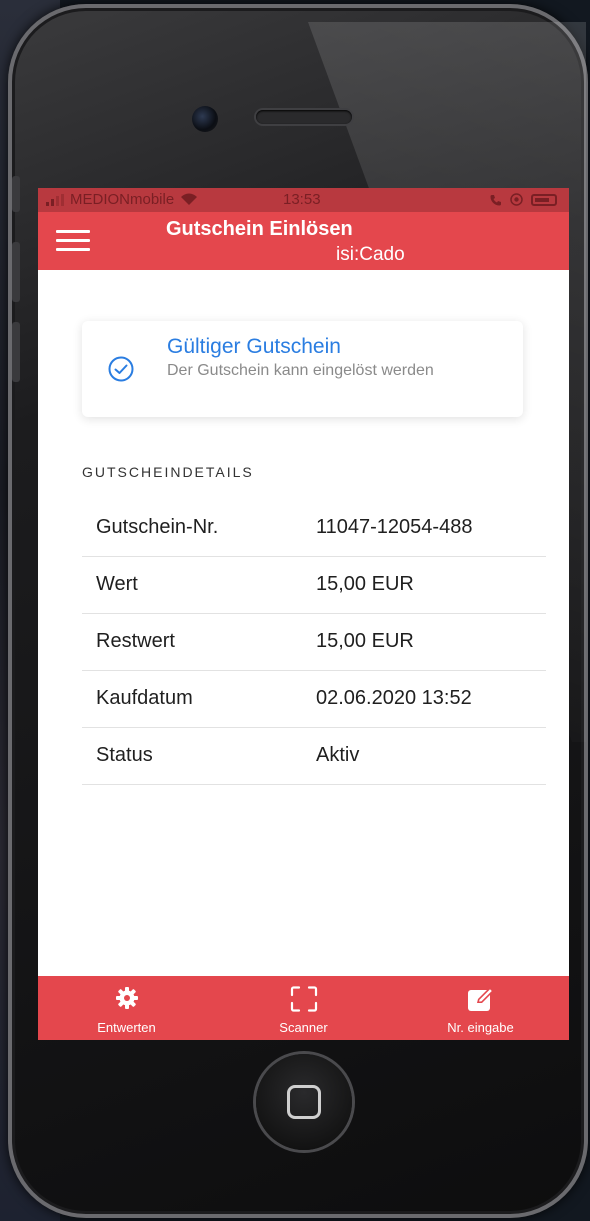 Image resolution: width=590 pixels, height=1221 pixels. What do you see at coordinates (480, 1027) in the screenshot?
I see `tab-label: Nr. eingabe` at bounding box center [480, 1027].